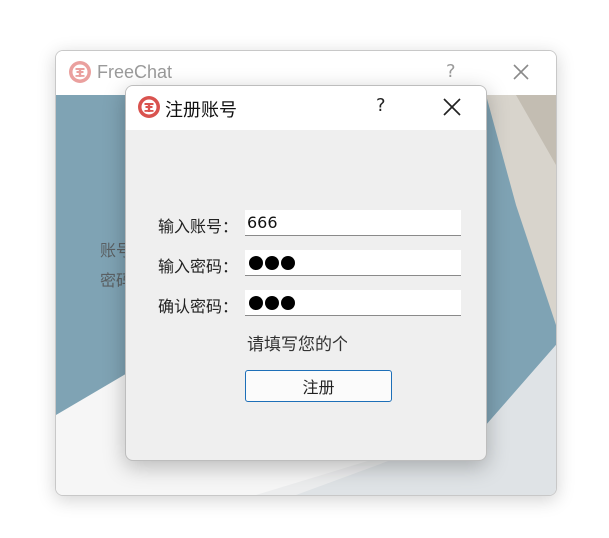  What do you see at coordinates (353, 263) in the screenshot?
I see `password-input` at bounding box center [353, 263].